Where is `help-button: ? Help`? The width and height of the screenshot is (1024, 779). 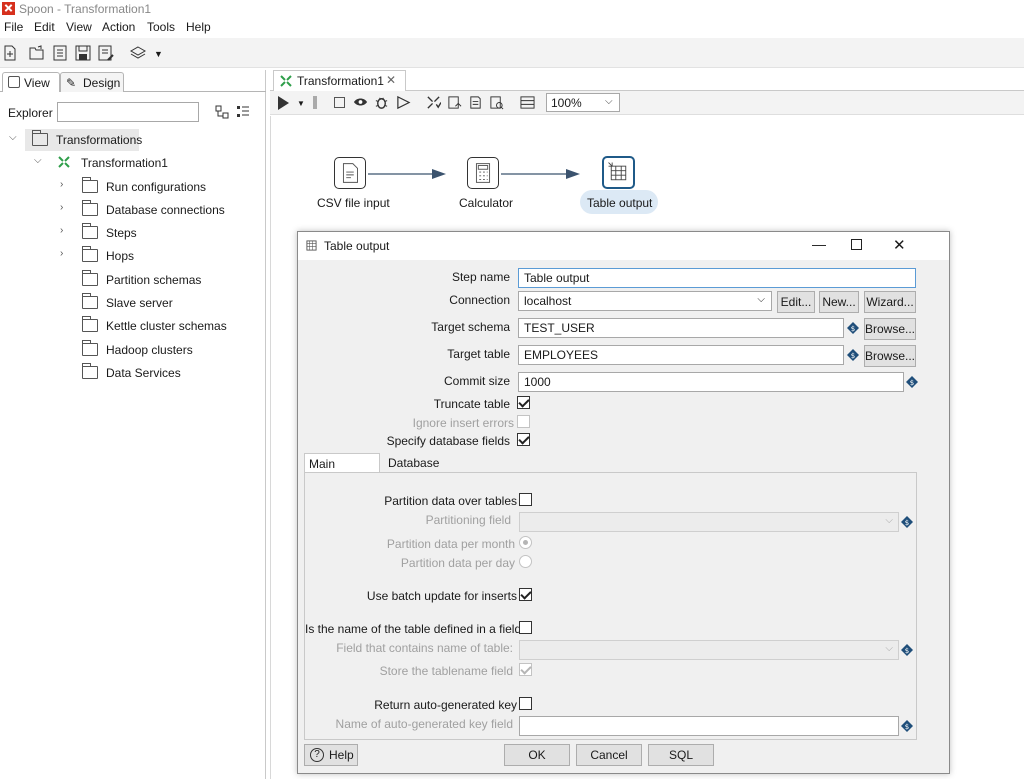
help-button: ? Help is located at coordinates (331, 755).